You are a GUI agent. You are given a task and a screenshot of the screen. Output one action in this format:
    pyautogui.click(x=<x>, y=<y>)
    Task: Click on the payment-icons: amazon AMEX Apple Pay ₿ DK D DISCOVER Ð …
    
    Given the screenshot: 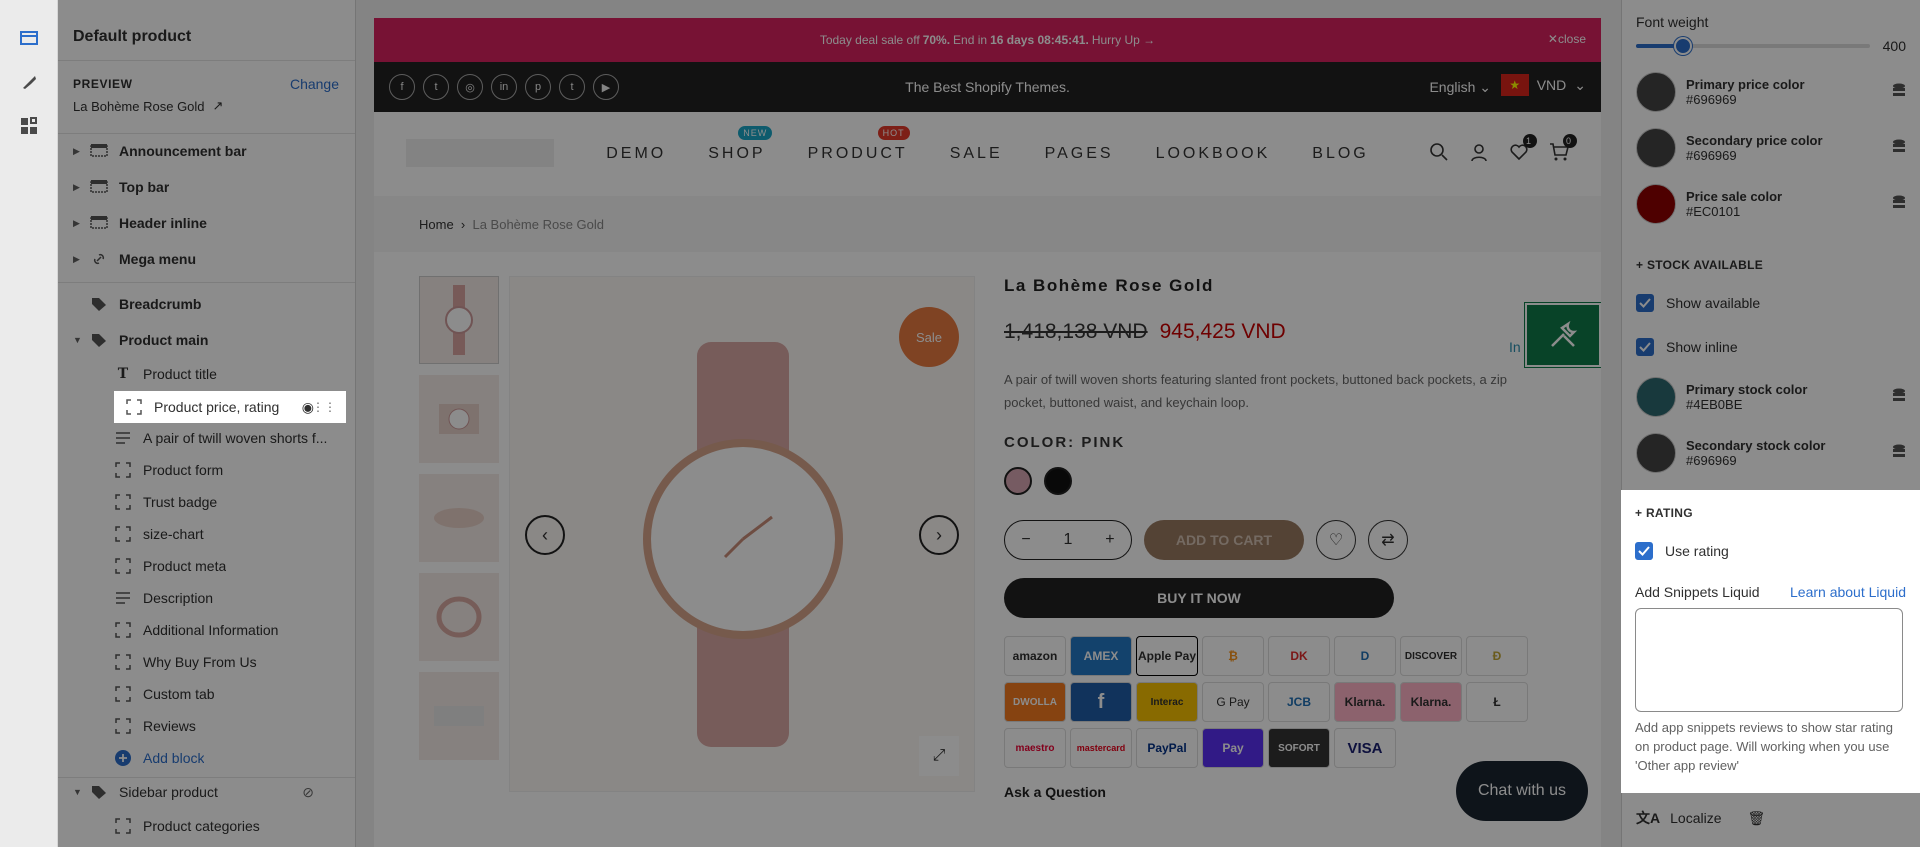 What is the action you would take?
    pyautogui.click(x=1284, y=702)
    